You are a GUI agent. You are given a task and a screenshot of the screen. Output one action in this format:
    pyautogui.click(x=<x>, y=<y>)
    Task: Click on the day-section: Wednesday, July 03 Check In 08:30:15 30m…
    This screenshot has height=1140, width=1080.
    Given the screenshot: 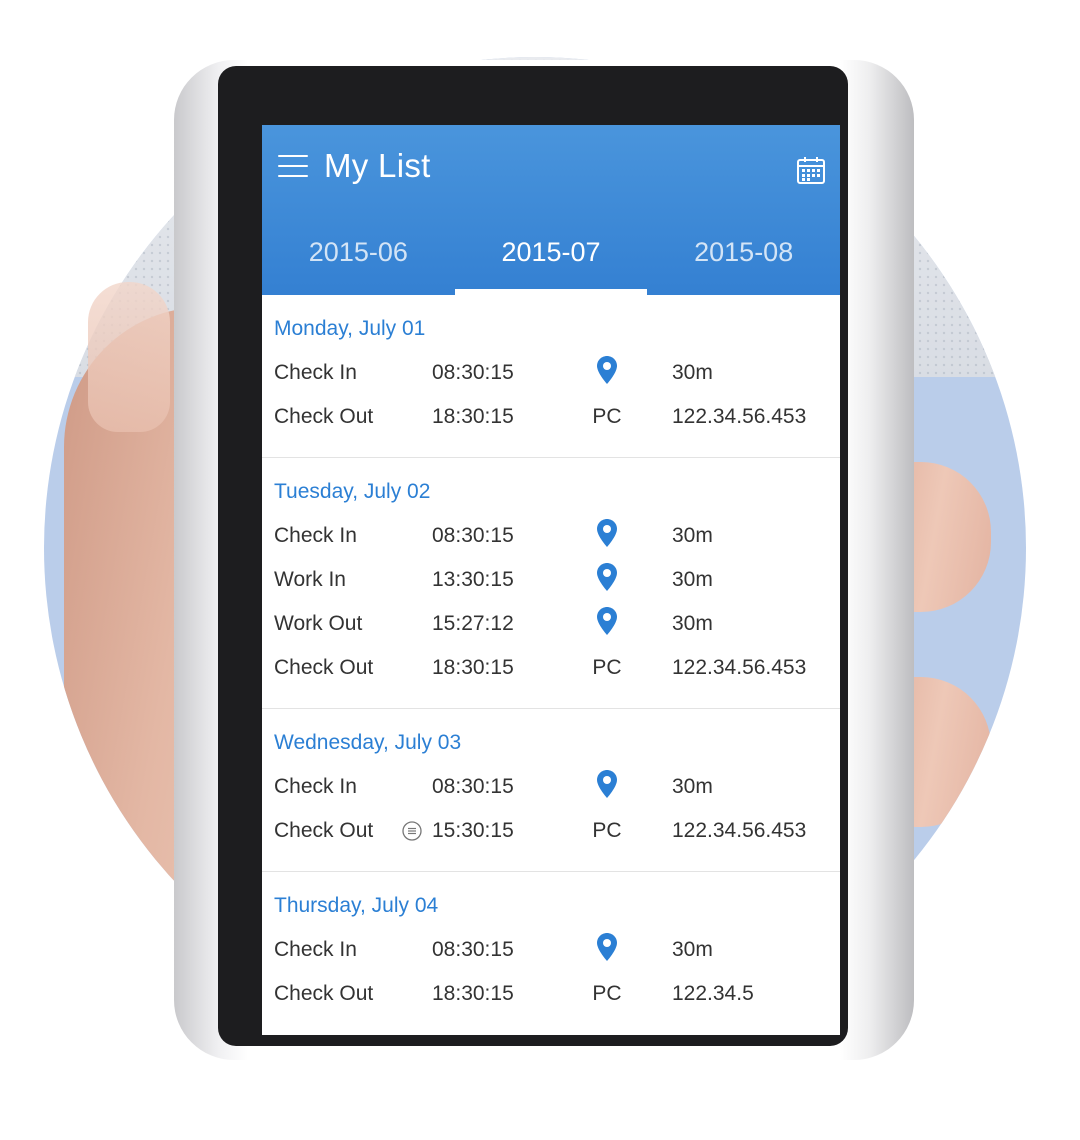 What is the action you would take?
    pyautogui.click(x=551, y=790)
    